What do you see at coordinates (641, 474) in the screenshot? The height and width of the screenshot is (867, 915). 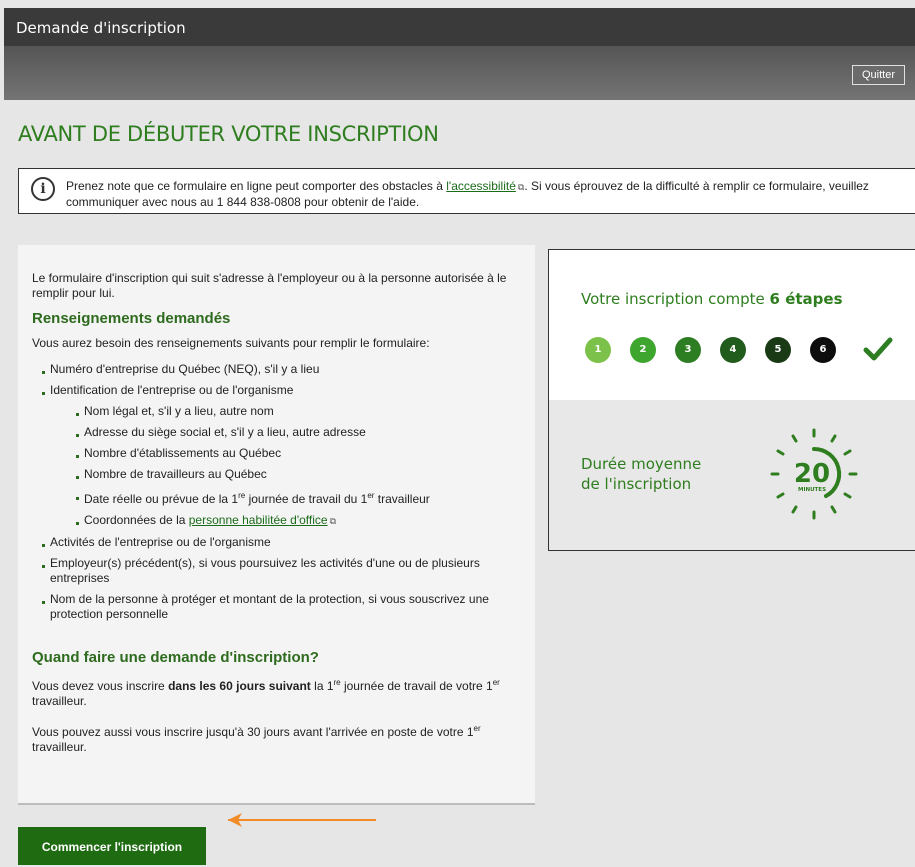 I see `duration-label: Durée moyenne de l'inscription` at bounding box center [641, 474].